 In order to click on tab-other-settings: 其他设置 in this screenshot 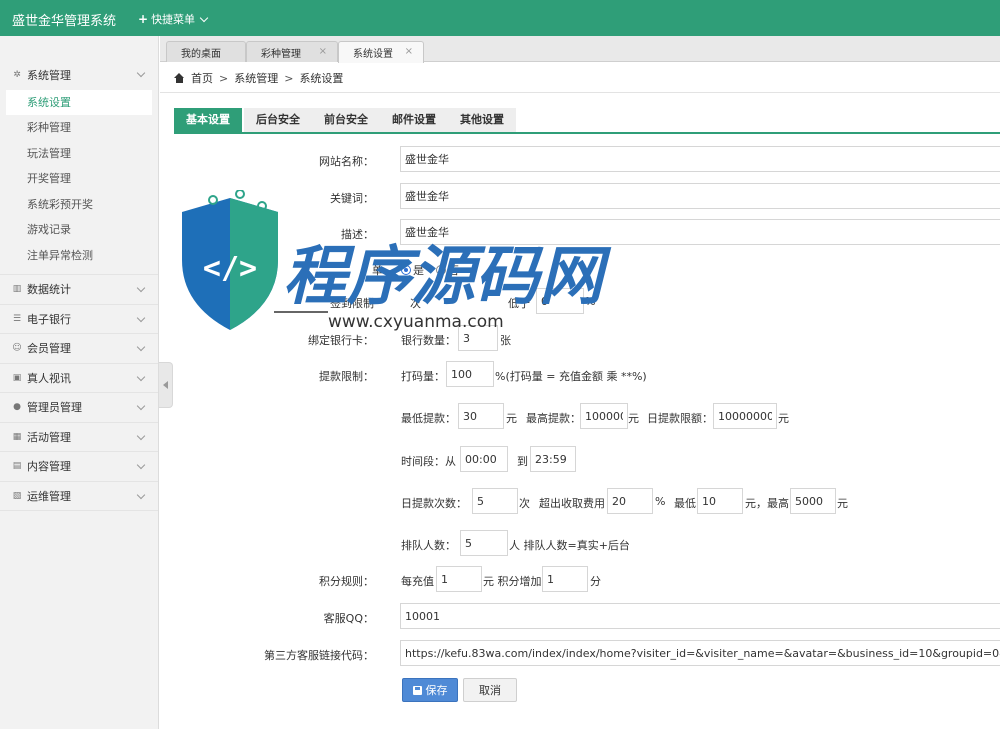, I will do `click(482, 120)`.